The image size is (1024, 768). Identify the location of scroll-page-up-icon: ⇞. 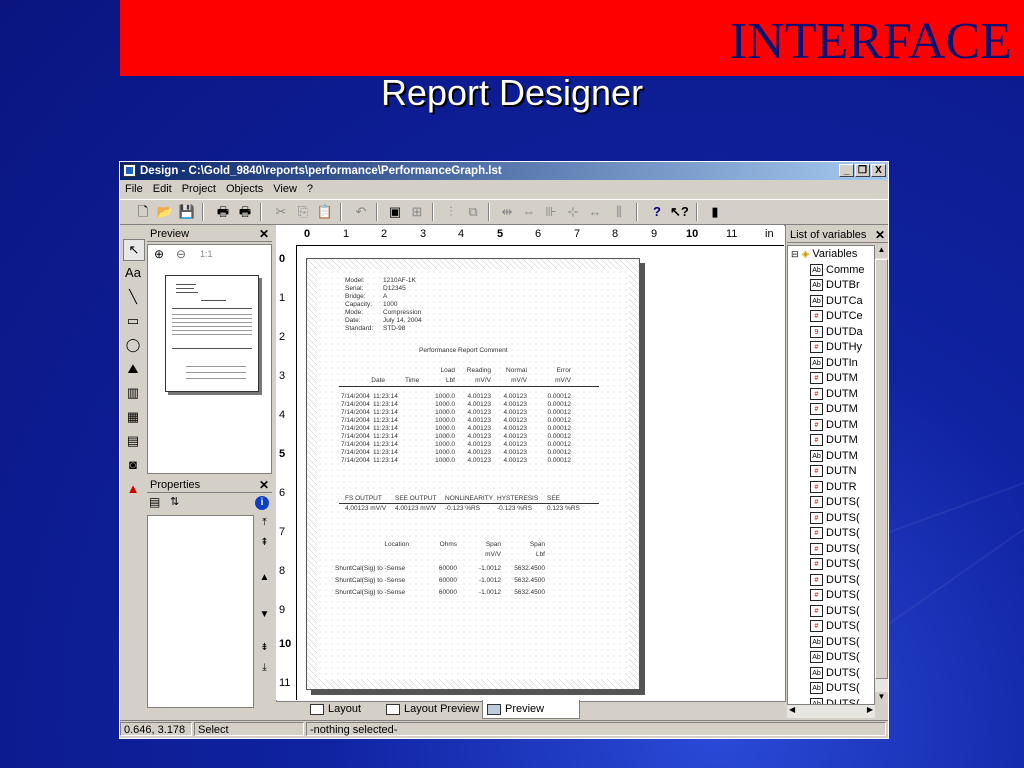
(264, 542).